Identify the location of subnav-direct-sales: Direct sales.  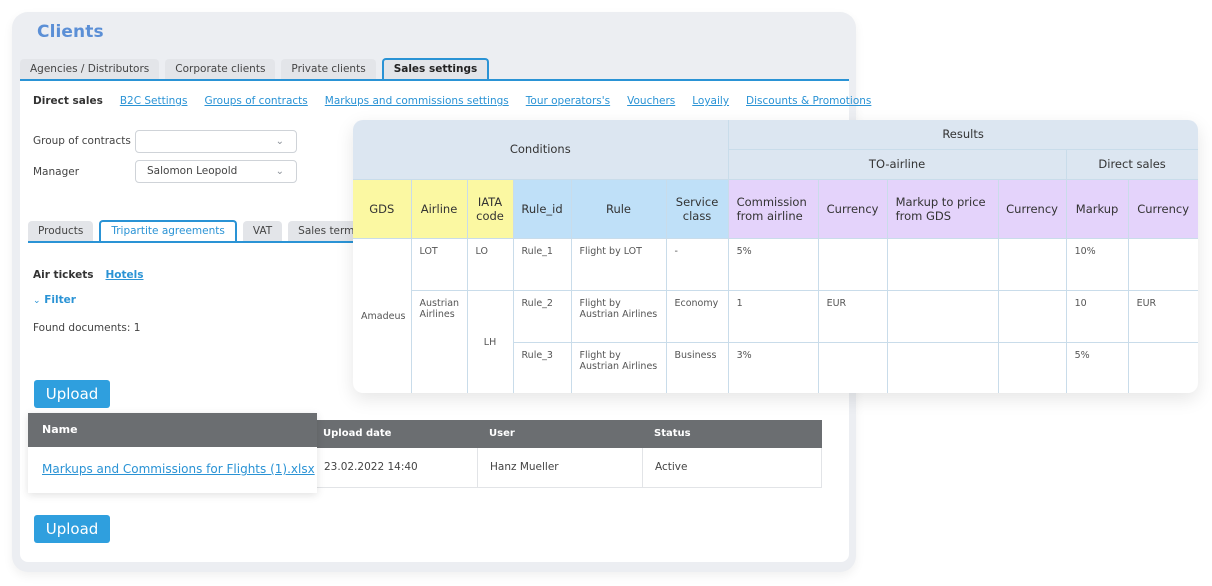
(68, 101).